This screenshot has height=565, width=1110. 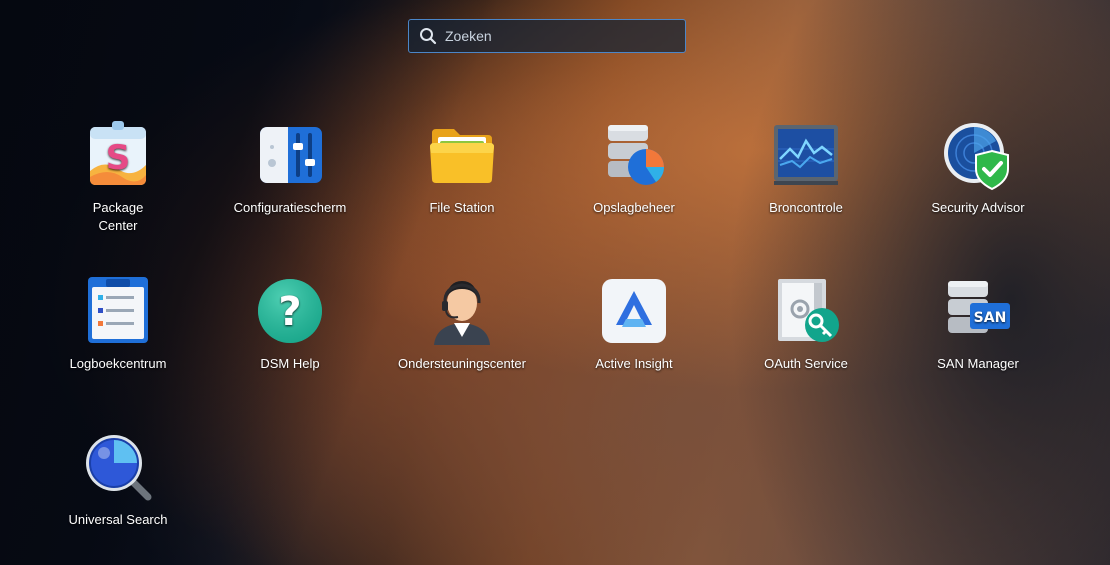 I want to click on app-configuratiescherm: Configuratiescherm, so click(x=290, y=168).